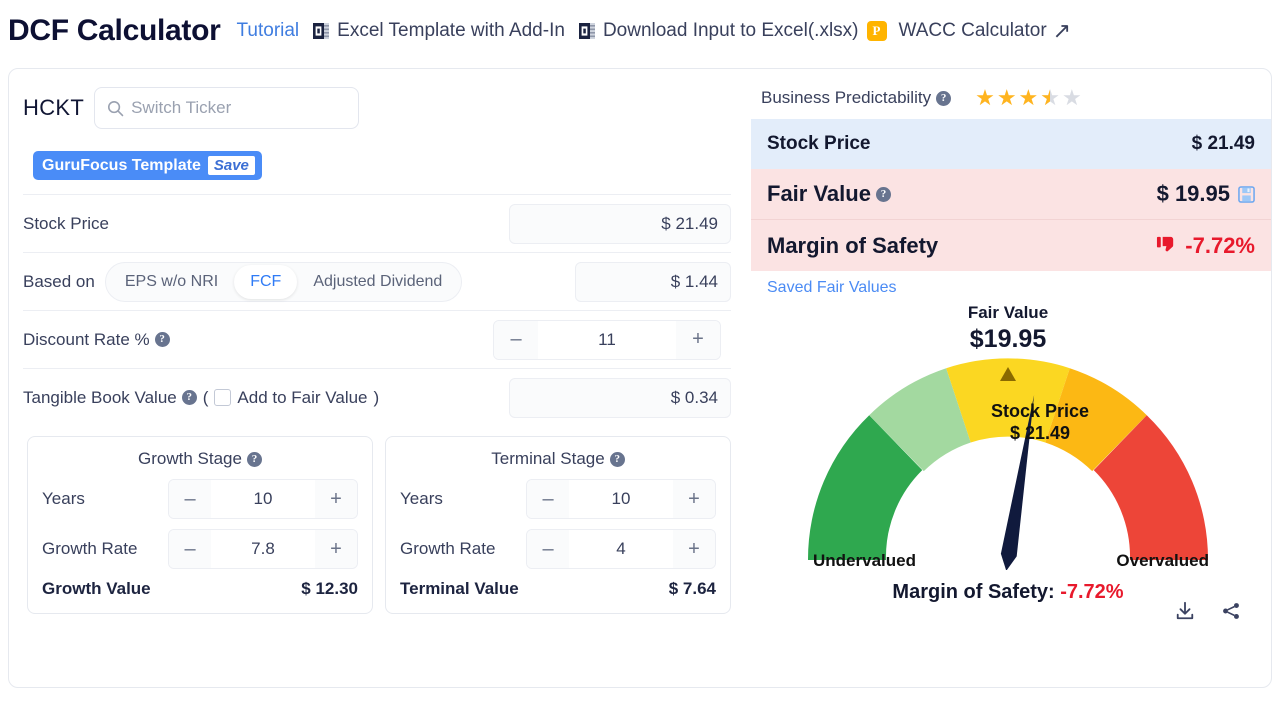 The image size is (1280, 703). Describe the element at coordinates (1220, 245) in the screenshot. I see `summary-margin-number: -7.72%` at that location.